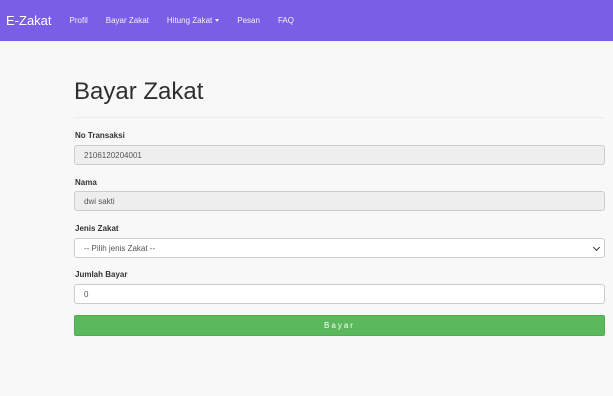  What do you see at coordinates (86, 294) in the screenshot?
I see `jumlah-bayar-value: 0` at bounding box center [86, 294].